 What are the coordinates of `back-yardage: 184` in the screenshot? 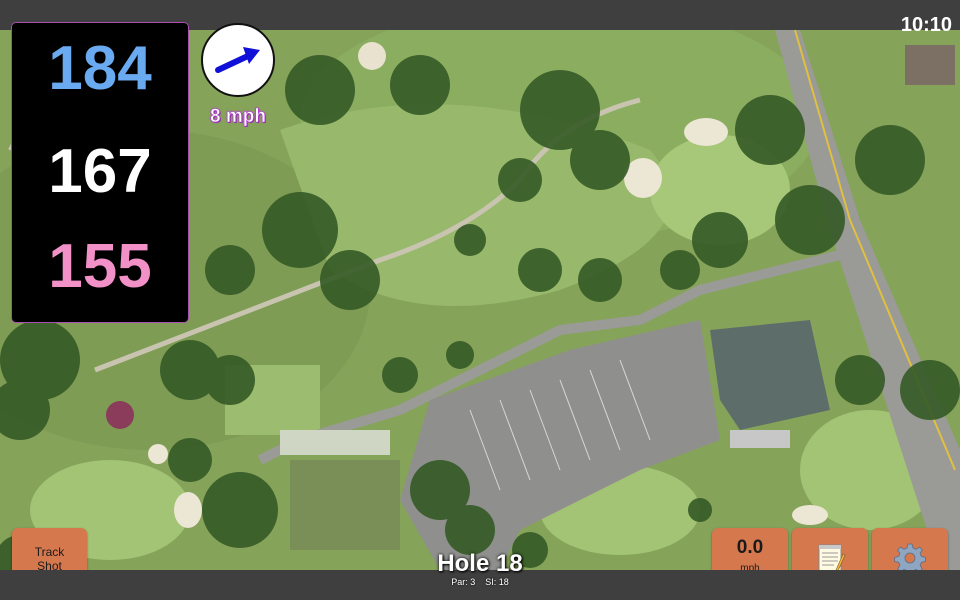 It's located at (100, 68).